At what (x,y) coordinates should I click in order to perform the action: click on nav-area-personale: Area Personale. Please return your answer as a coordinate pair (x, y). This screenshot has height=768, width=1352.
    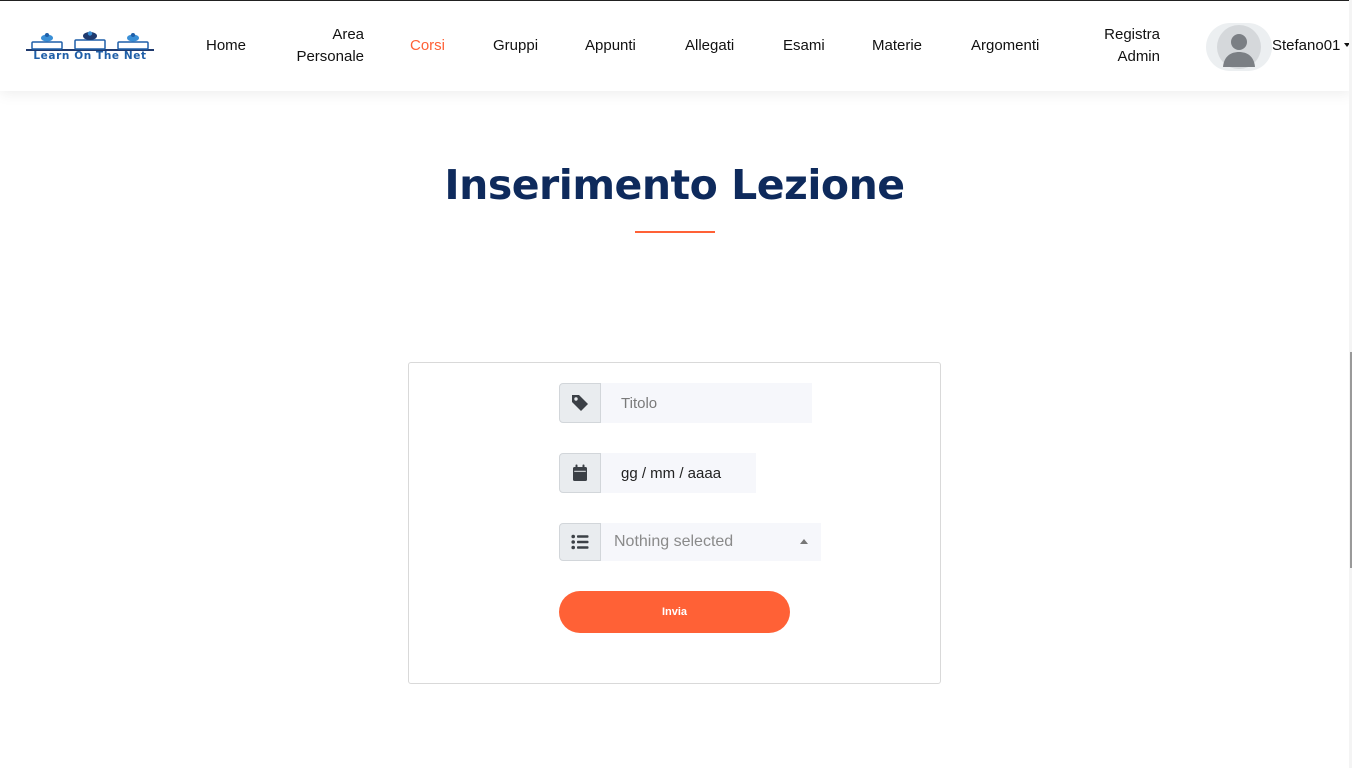
    Looking at the image, I should click on (327, 46).